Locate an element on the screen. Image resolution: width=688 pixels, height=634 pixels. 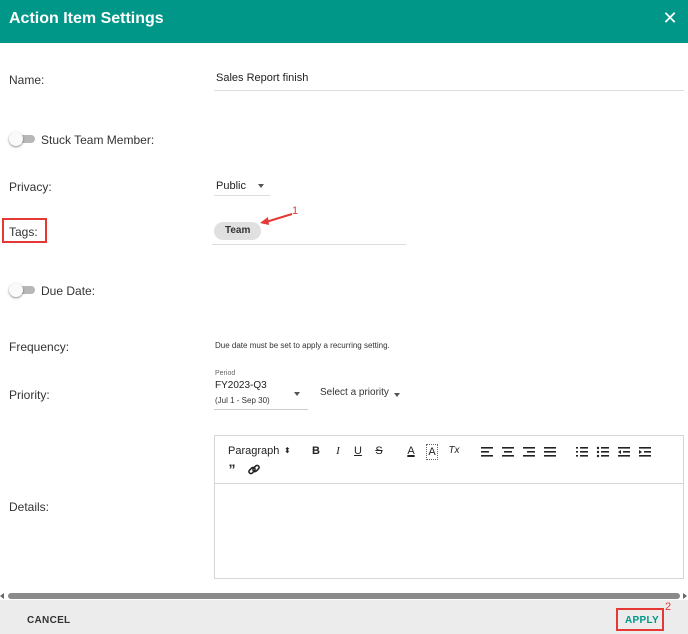
details-label: Details: is located at coordinates (29, 507).